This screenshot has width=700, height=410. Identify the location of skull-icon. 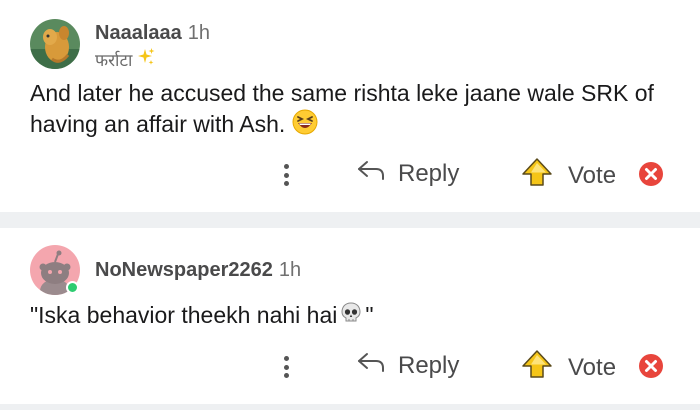
(351, 317).